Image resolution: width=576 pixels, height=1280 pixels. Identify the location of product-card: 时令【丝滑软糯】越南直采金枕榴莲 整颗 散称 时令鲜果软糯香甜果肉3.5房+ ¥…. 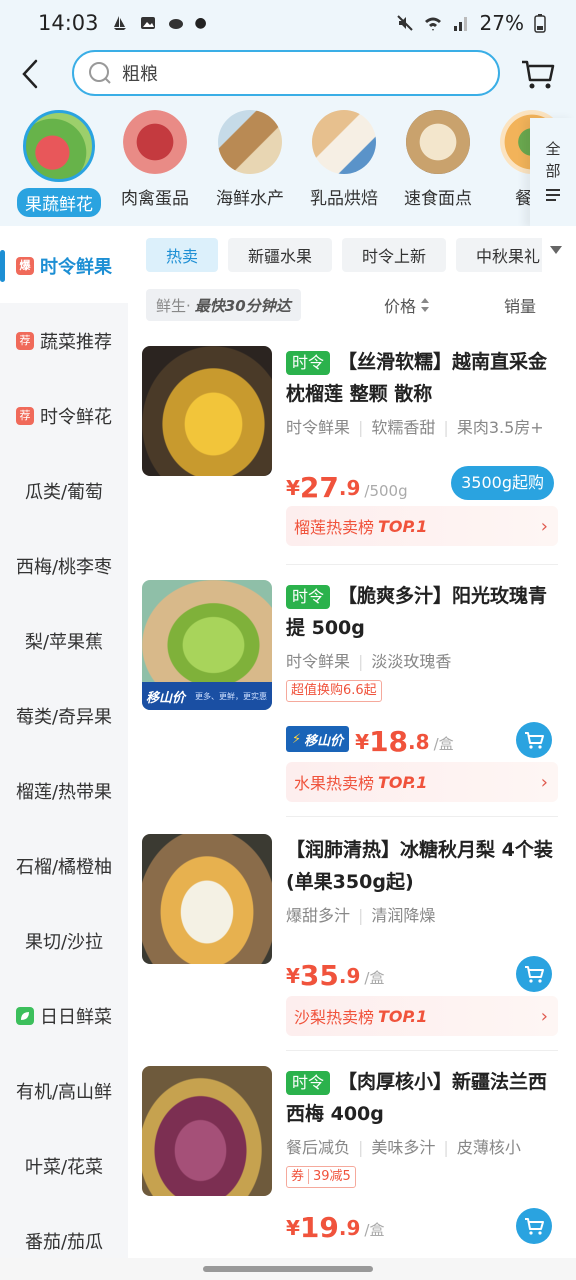
(352, 462).